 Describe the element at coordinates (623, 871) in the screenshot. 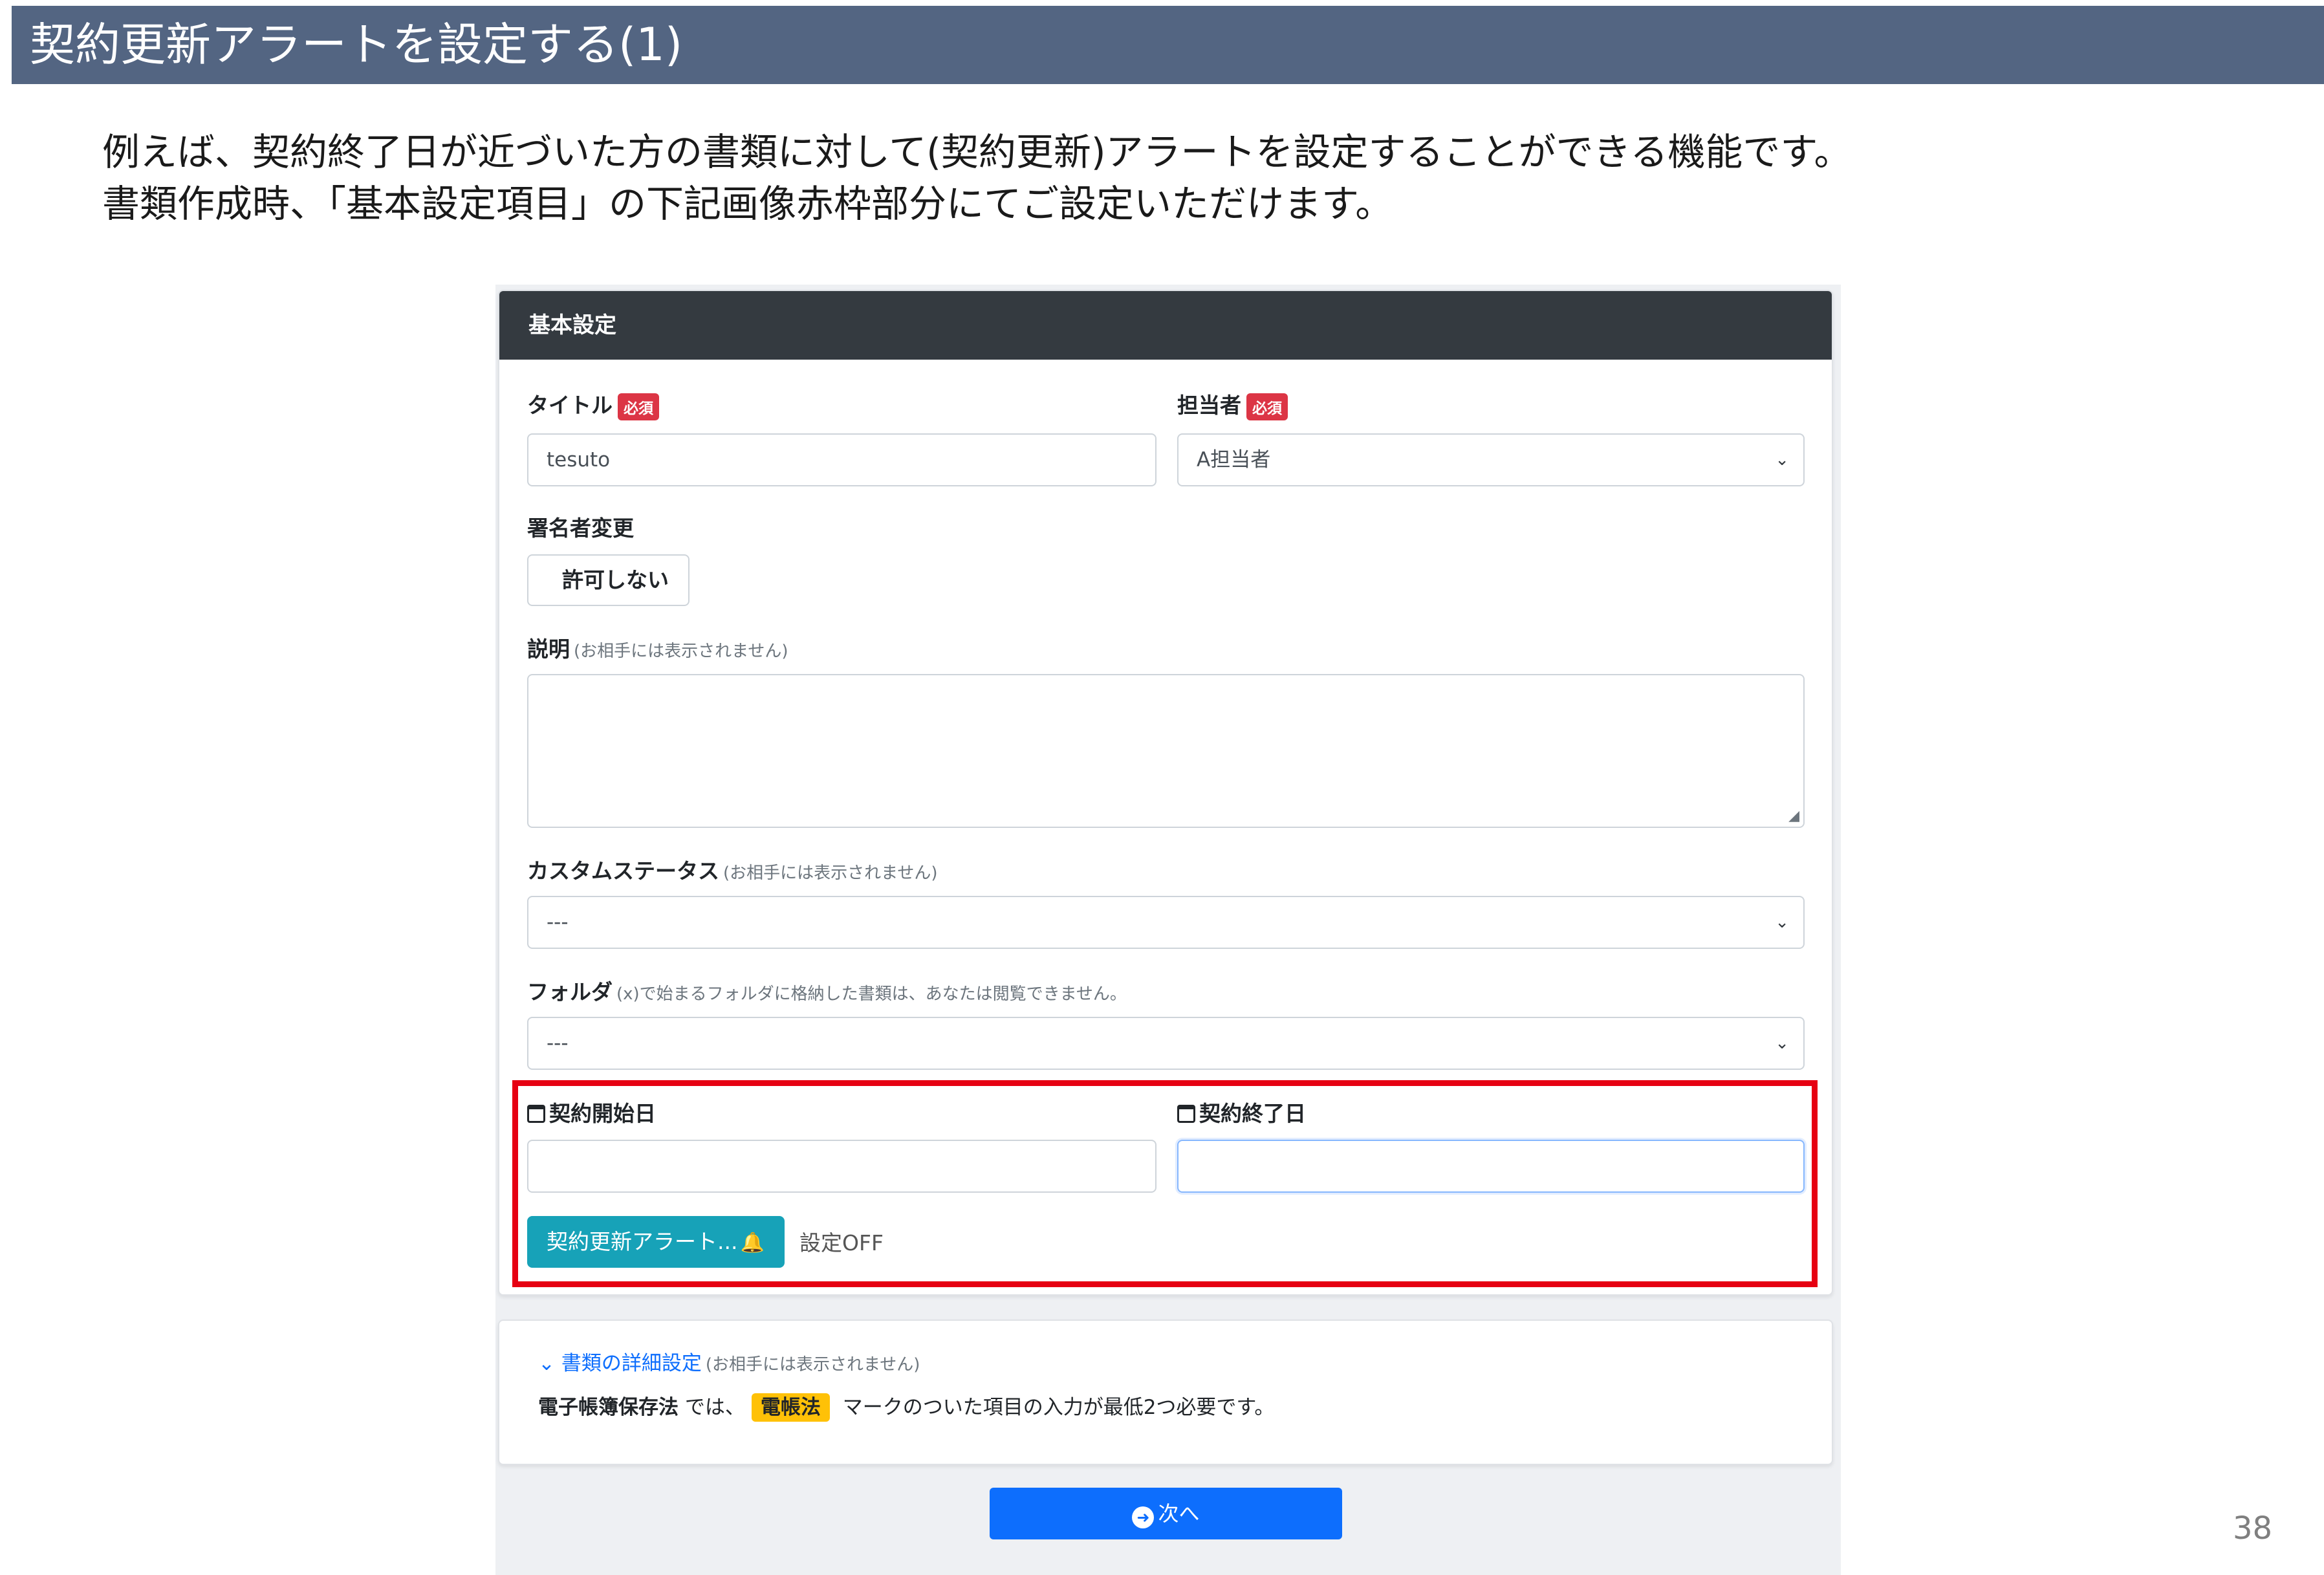

I see `custom-status-label-text: カスタムステータス` at that location.